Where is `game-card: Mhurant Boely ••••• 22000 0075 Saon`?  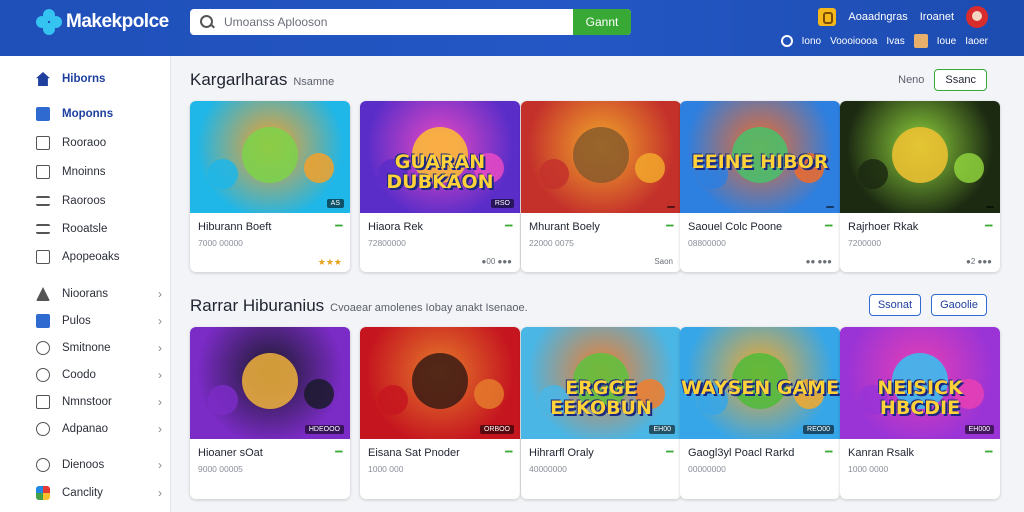 game-card: Mhurant Boely ••••• 22000 0075 Saon is located at coordinates (601, 186).